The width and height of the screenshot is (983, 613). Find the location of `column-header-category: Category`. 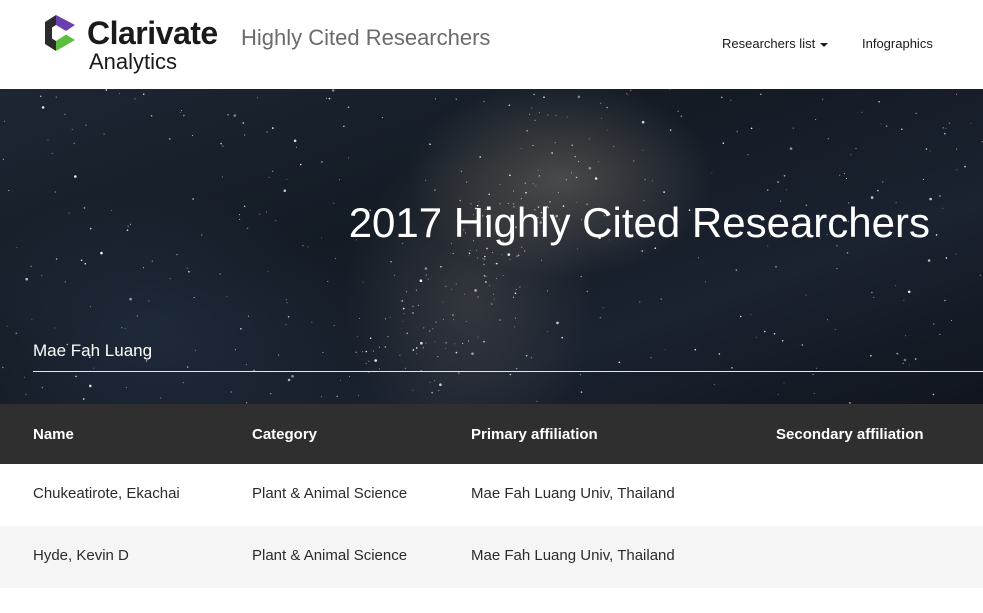

column-header-category: Category is located at coordinates (284, 435).